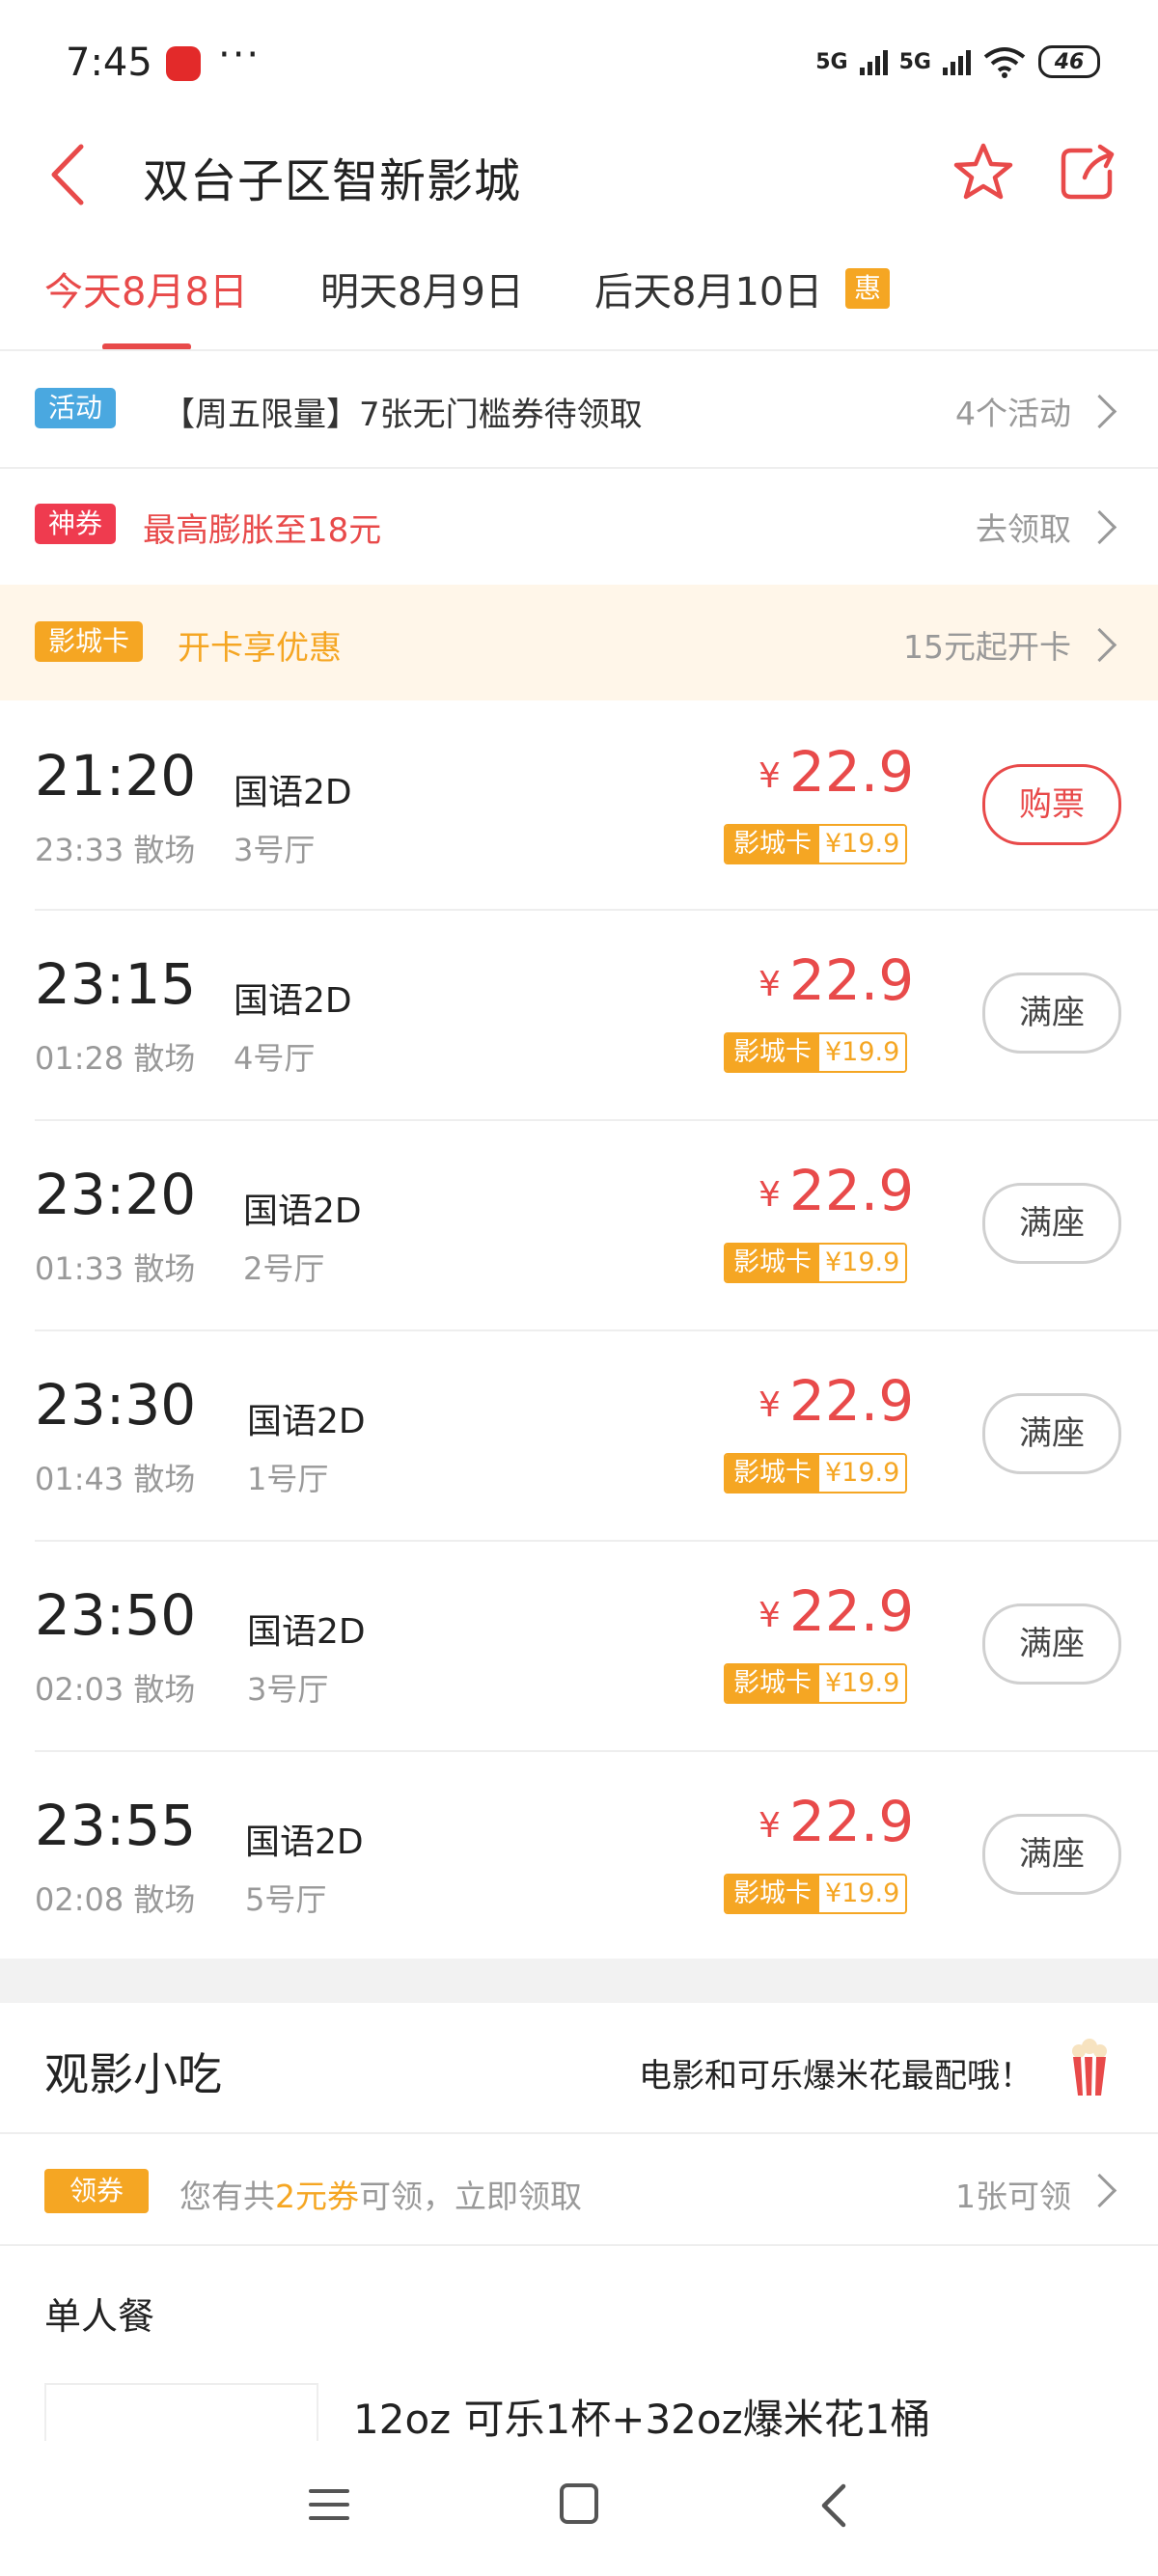  What do you see at coordinates (579, 642) in the screenshot?
I see `cinema-card-row: 影城卡 开卡享优惠 15元起开卡` at bounding box center [579, 642].